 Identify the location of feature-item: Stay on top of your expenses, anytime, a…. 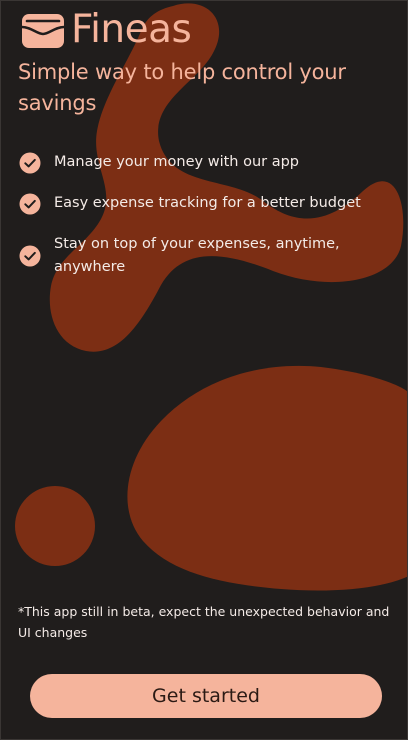
(204, 256).